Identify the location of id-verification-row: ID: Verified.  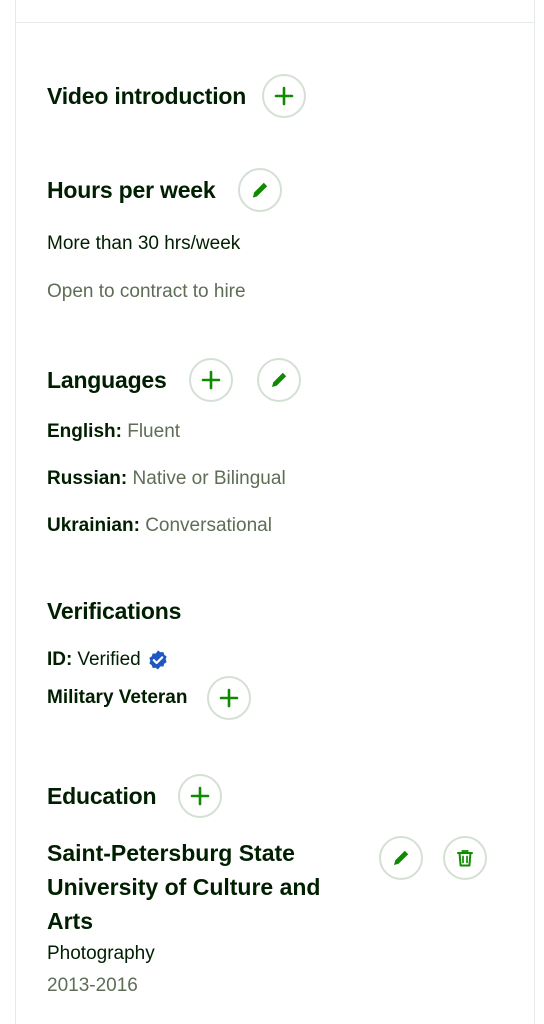
(295, 660).